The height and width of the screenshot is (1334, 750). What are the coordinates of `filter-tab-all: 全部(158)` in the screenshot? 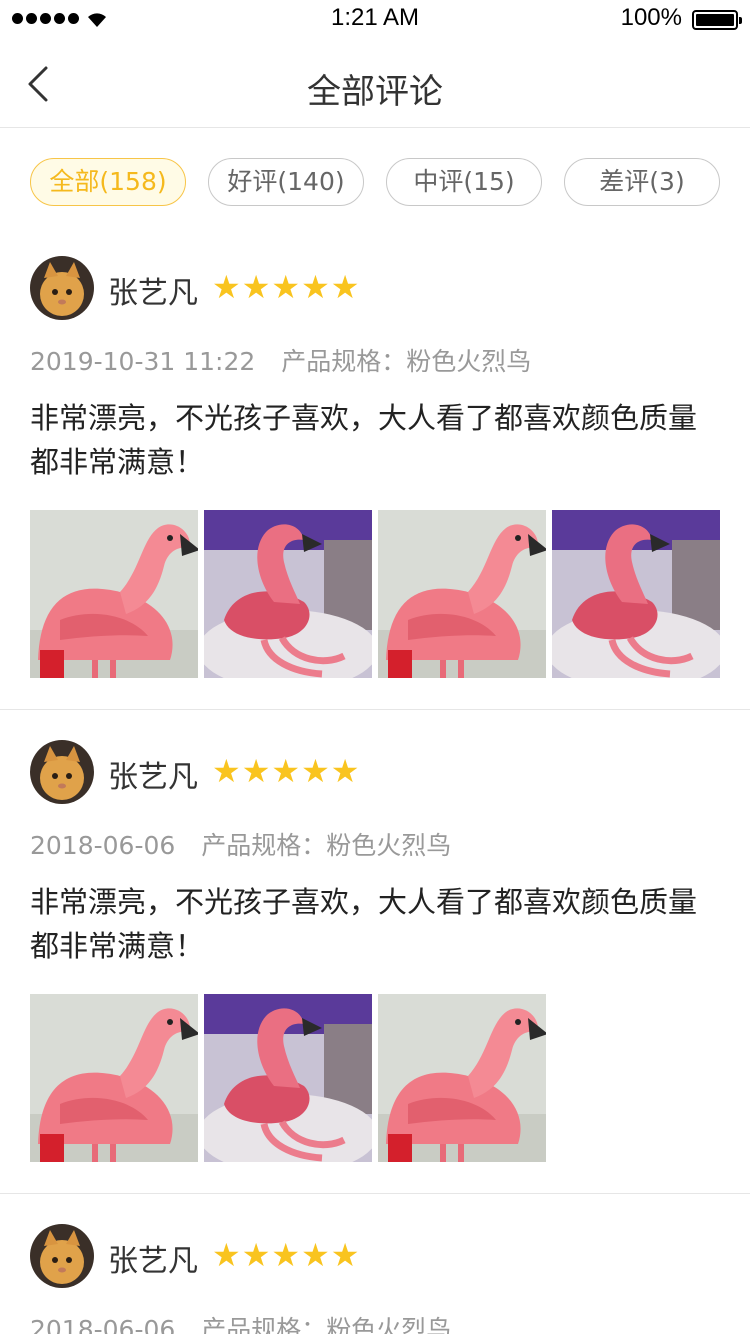 It's located at (108, 182).